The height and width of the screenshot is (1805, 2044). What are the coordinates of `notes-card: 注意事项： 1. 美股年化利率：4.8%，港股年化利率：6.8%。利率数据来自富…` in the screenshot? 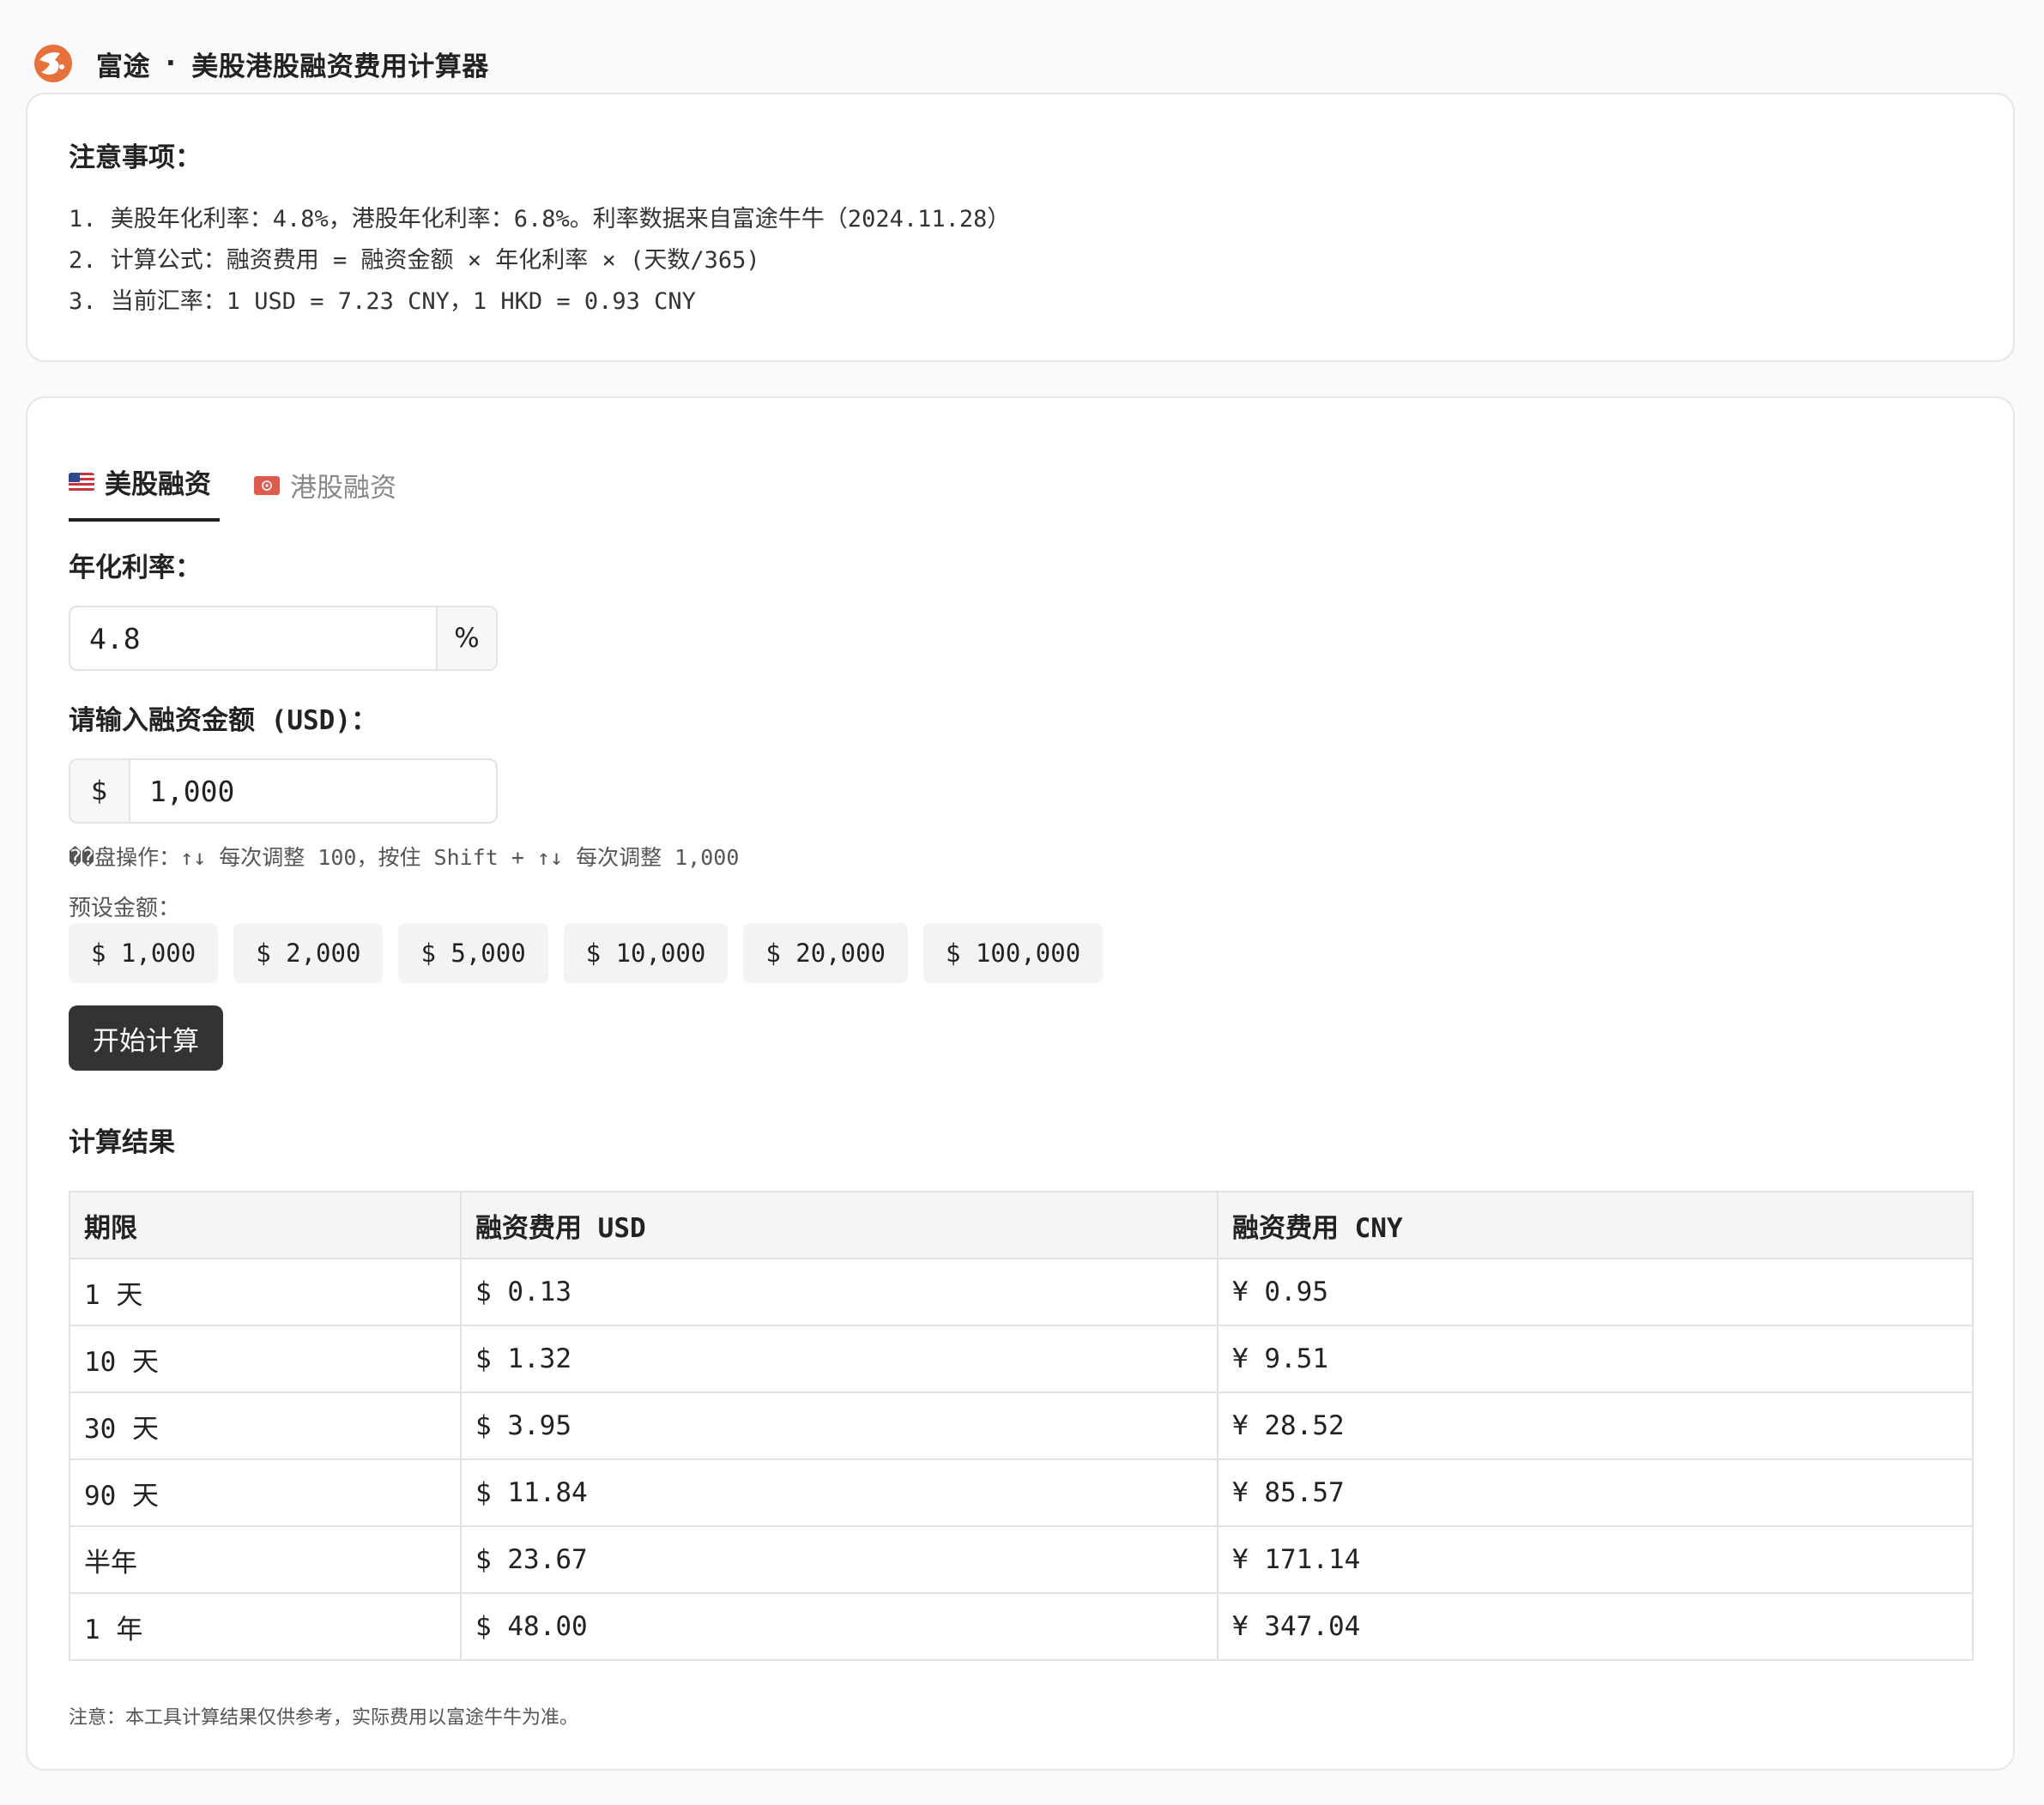 It's located at (1020, 227).